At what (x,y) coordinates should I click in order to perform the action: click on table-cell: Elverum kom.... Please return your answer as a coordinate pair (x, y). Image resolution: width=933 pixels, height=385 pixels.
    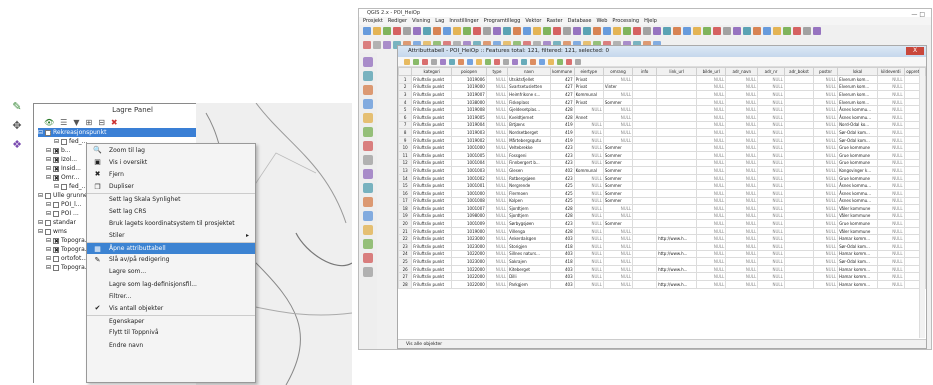
    Looking at the image, I should click on (857, 87).